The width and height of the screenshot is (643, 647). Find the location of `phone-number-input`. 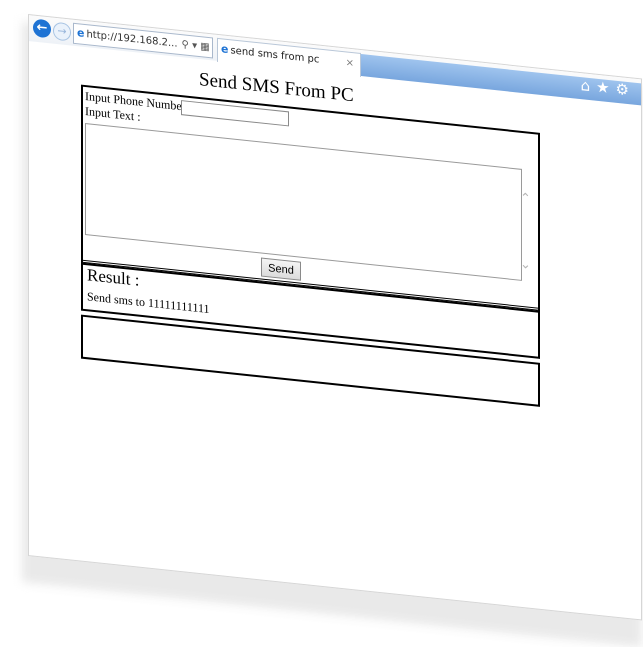

phone-number-input is located at coordinates (235, 113).